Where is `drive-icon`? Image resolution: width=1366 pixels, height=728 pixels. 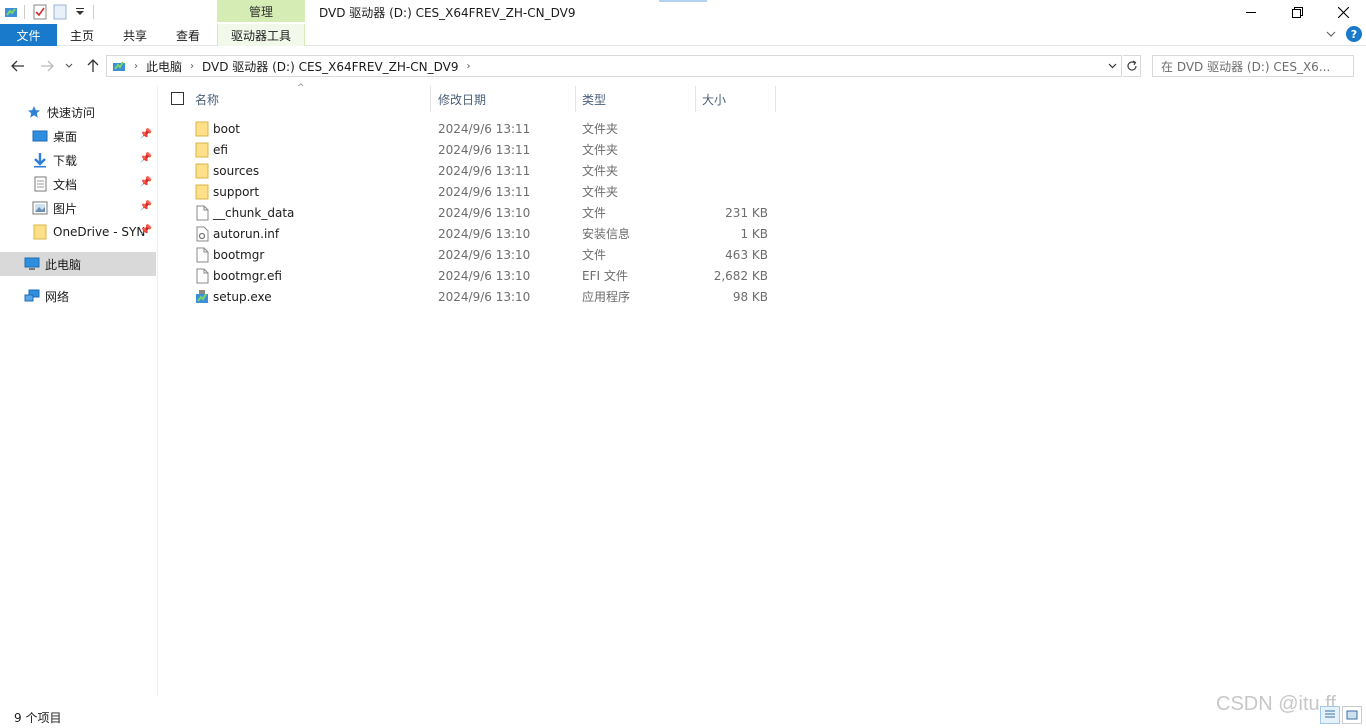
drive-icon is located at coordinates (119, 66).